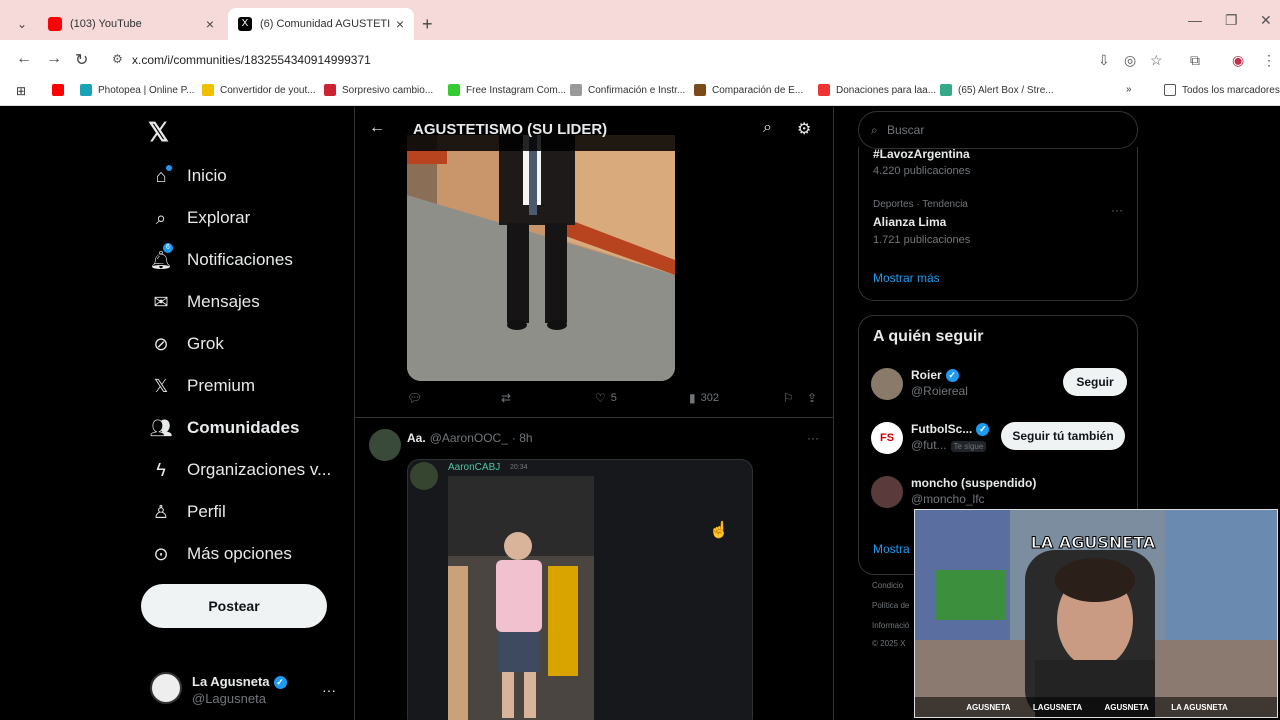 The height and width of the screenshot is (720, 1280). What do you see at coordinates (24, 59) in the screenshot?
I see `back-icon: ←` at bounding box center [24, 59].